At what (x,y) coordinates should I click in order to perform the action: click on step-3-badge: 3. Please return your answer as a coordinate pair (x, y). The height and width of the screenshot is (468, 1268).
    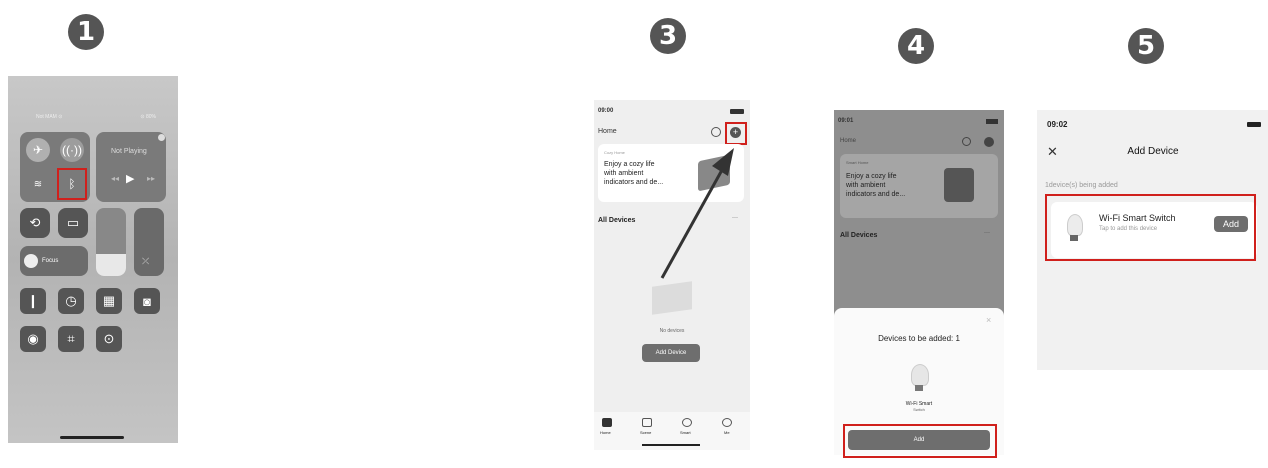
    Looking at the image, I should click on (668, 36).